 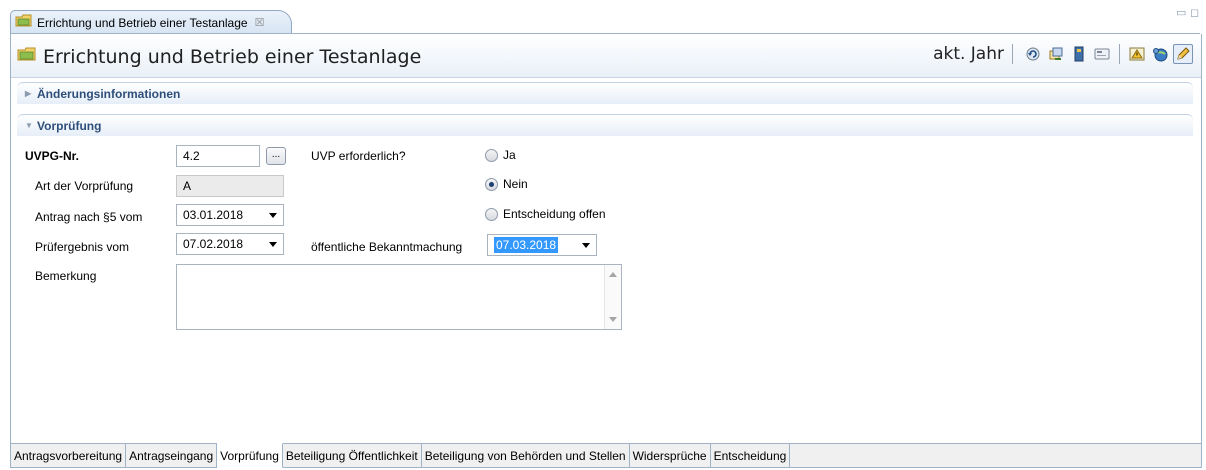 I want to click on uvpg-label: UVPG-Nr., so click(x=52, y=156).